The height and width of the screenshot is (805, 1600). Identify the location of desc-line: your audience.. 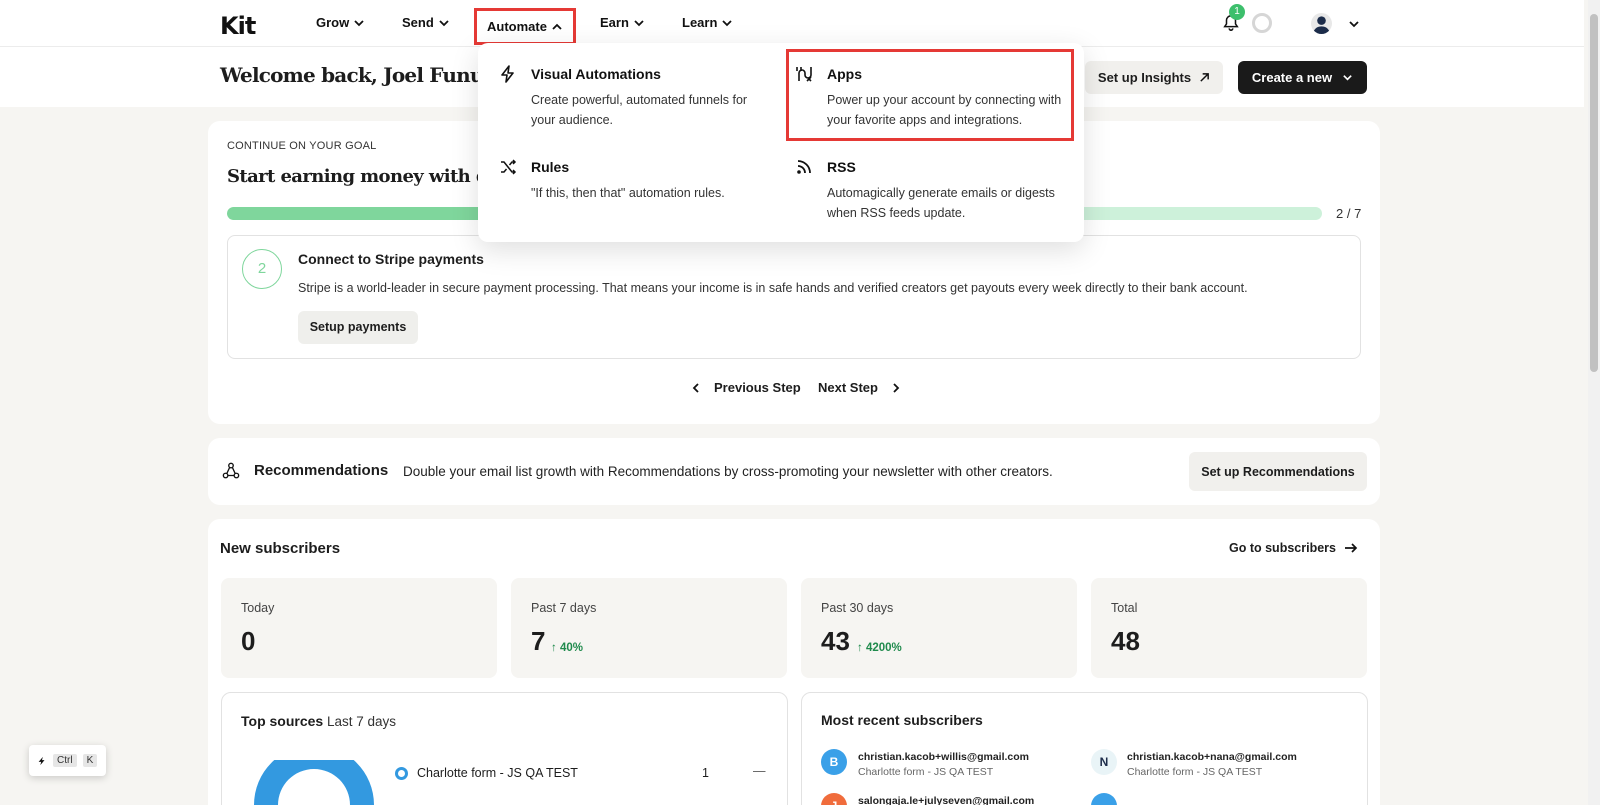
(572, 120).